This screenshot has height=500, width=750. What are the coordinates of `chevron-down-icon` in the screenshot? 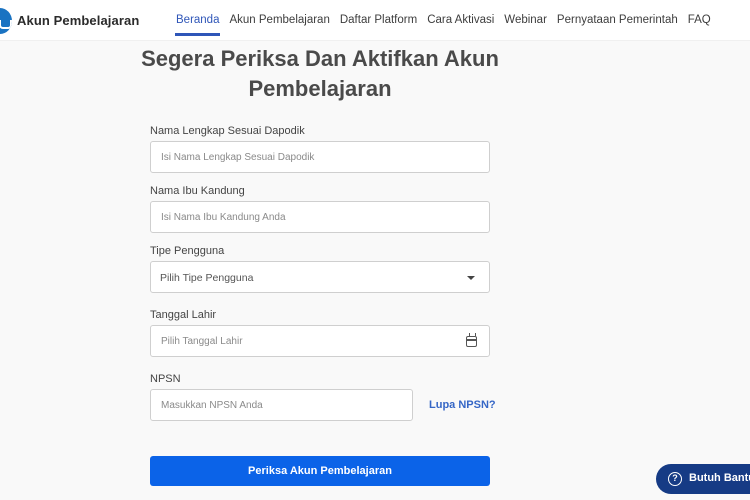 It's located at (471, 278).